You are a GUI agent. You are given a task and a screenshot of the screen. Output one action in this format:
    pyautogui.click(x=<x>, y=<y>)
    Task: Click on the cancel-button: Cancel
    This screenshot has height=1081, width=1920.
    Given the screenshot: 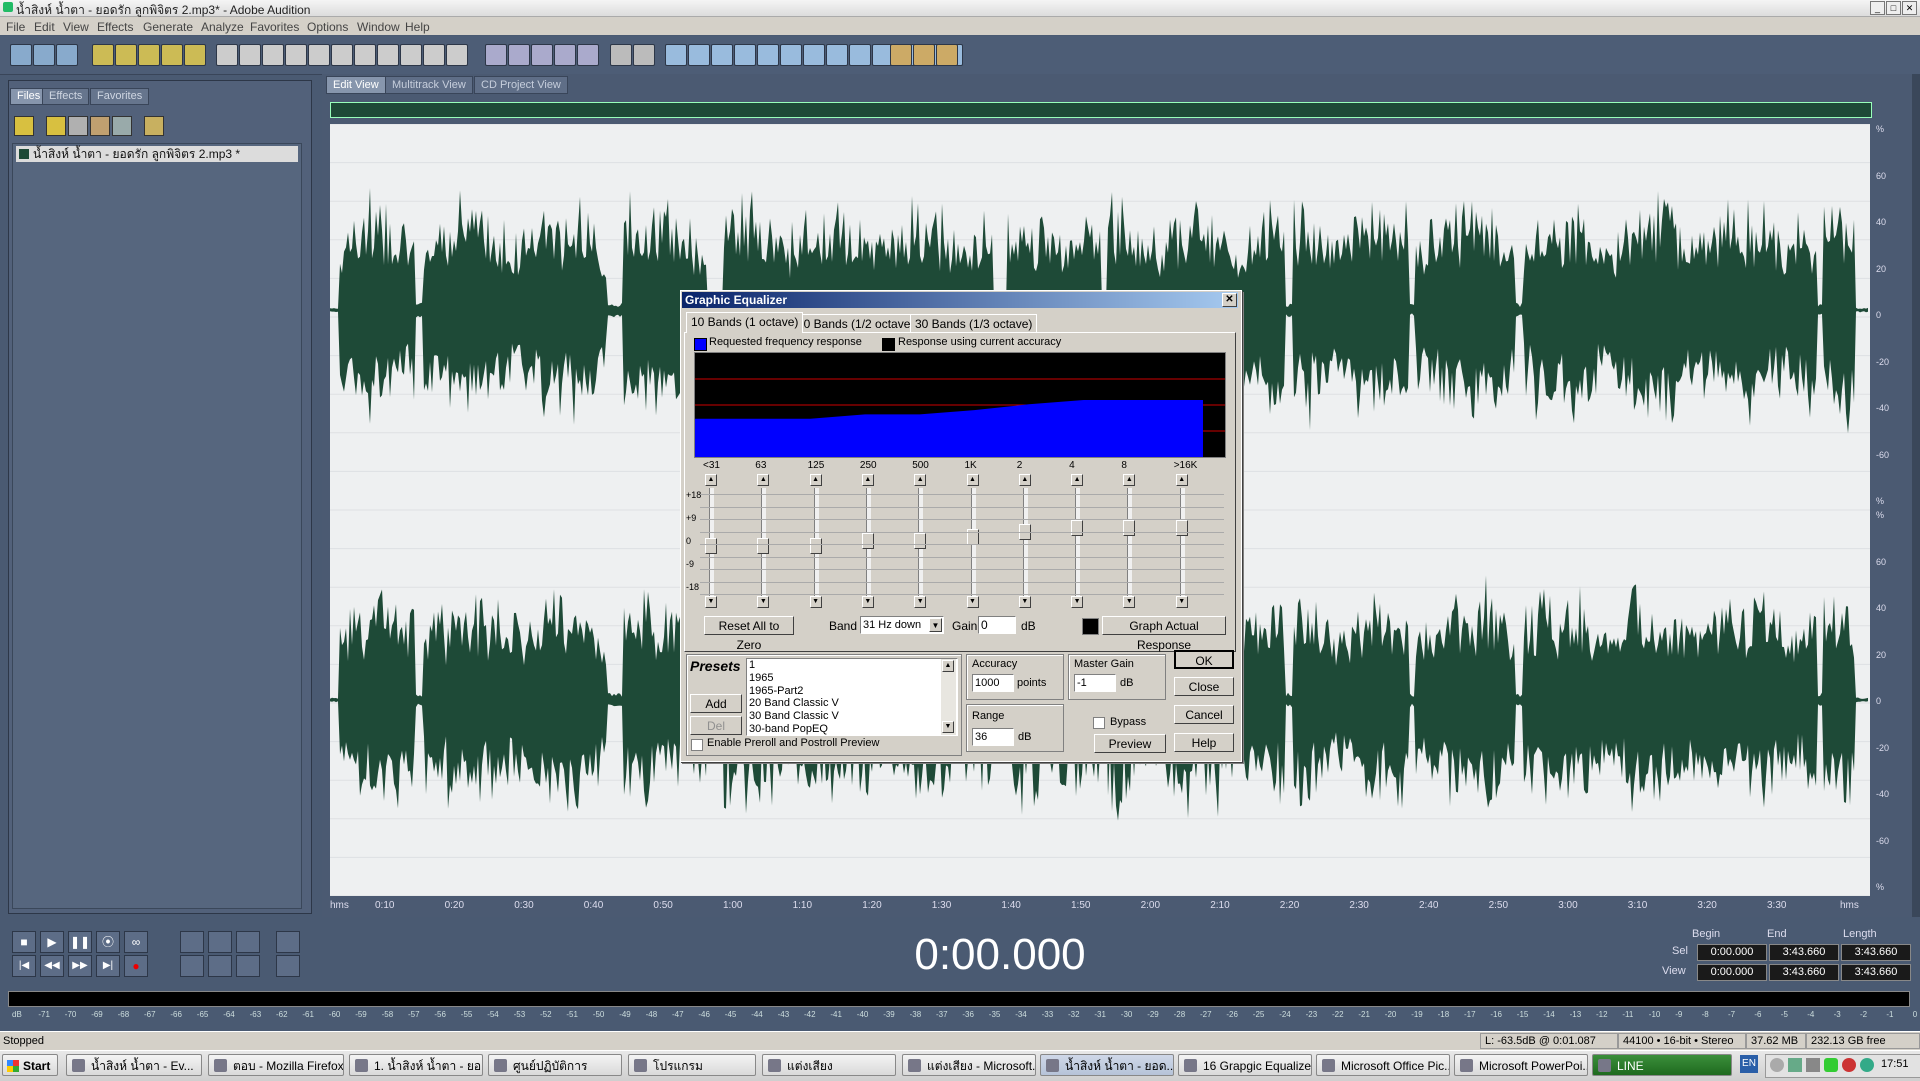 What is the action you would take?
    pyautogui.click(x=1204, y=714)
    